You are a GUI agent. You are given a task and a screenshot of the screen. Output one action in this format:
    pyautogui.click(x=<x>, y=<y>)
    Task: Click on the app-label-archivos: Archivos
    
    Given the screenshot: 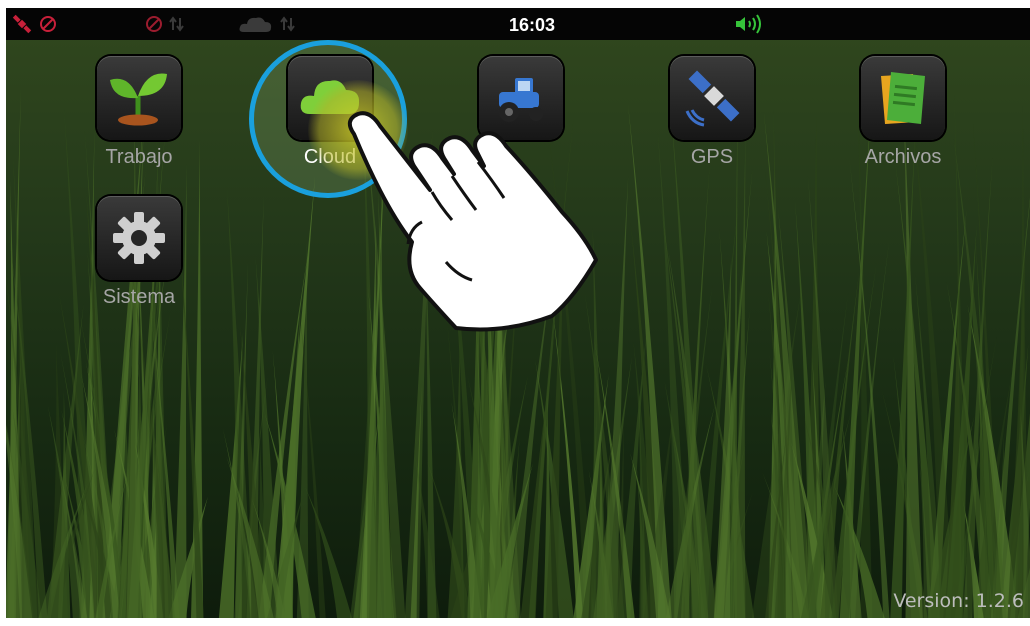 What is the action you would take?
    pyautogui.click(x=903, y=157)
    